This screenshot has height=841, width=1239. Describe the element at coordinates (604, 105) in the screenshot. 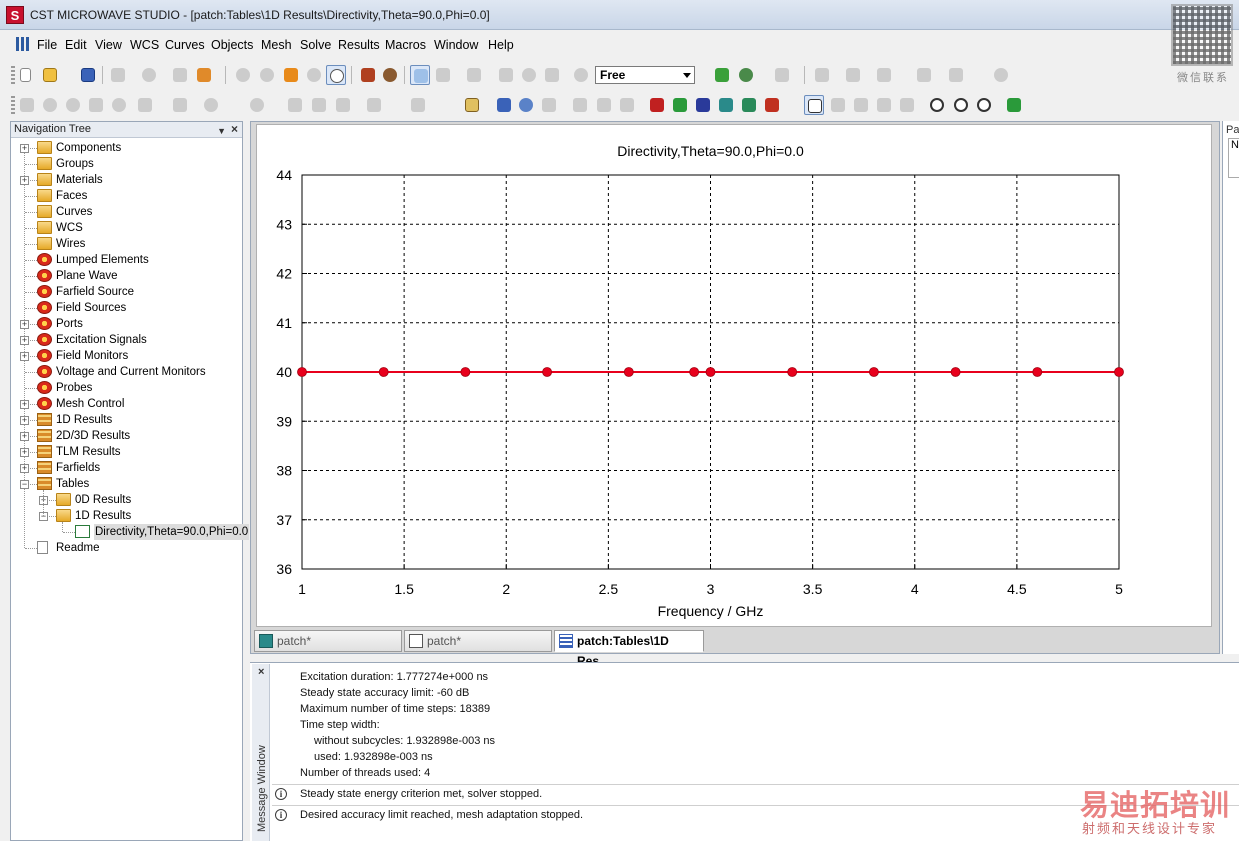

I see `port-button` at that location.